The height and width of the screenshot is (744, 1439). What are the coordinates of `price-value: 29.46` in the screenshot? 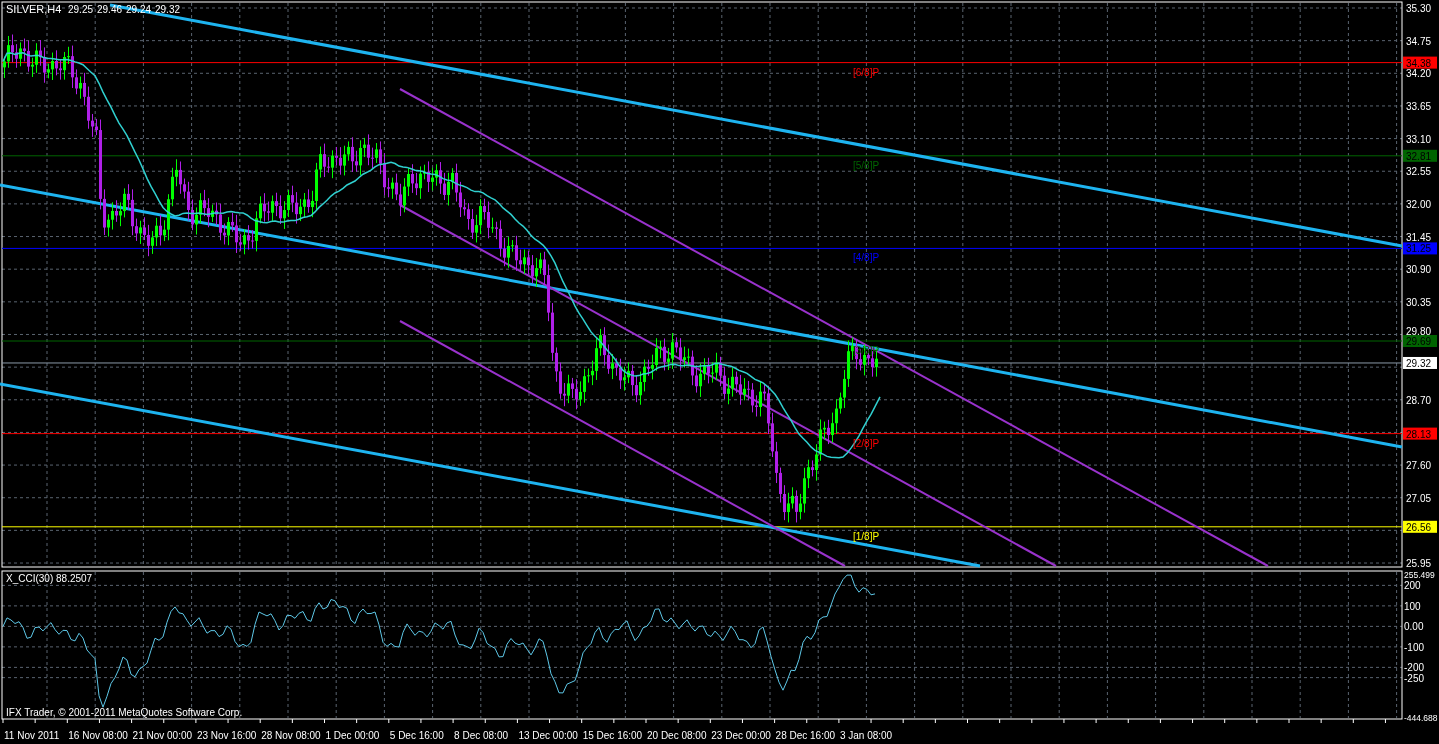 It's located at (110, 9).